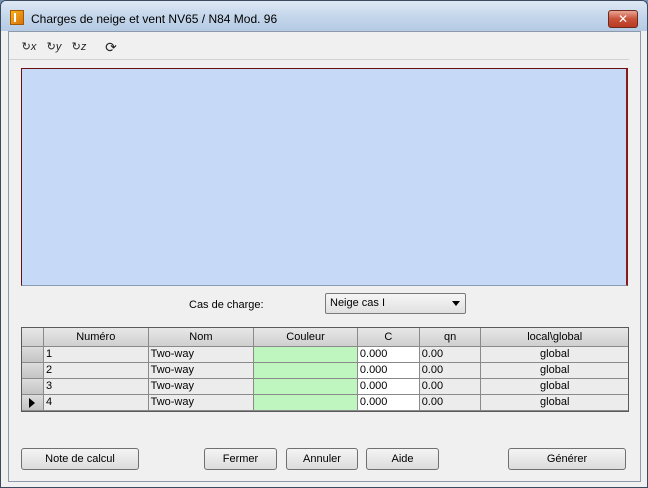 This screenshot has width=648, height=488. Describe the element at coordinates (17, 17) in the screenshot. I see `app-icon` at that location.